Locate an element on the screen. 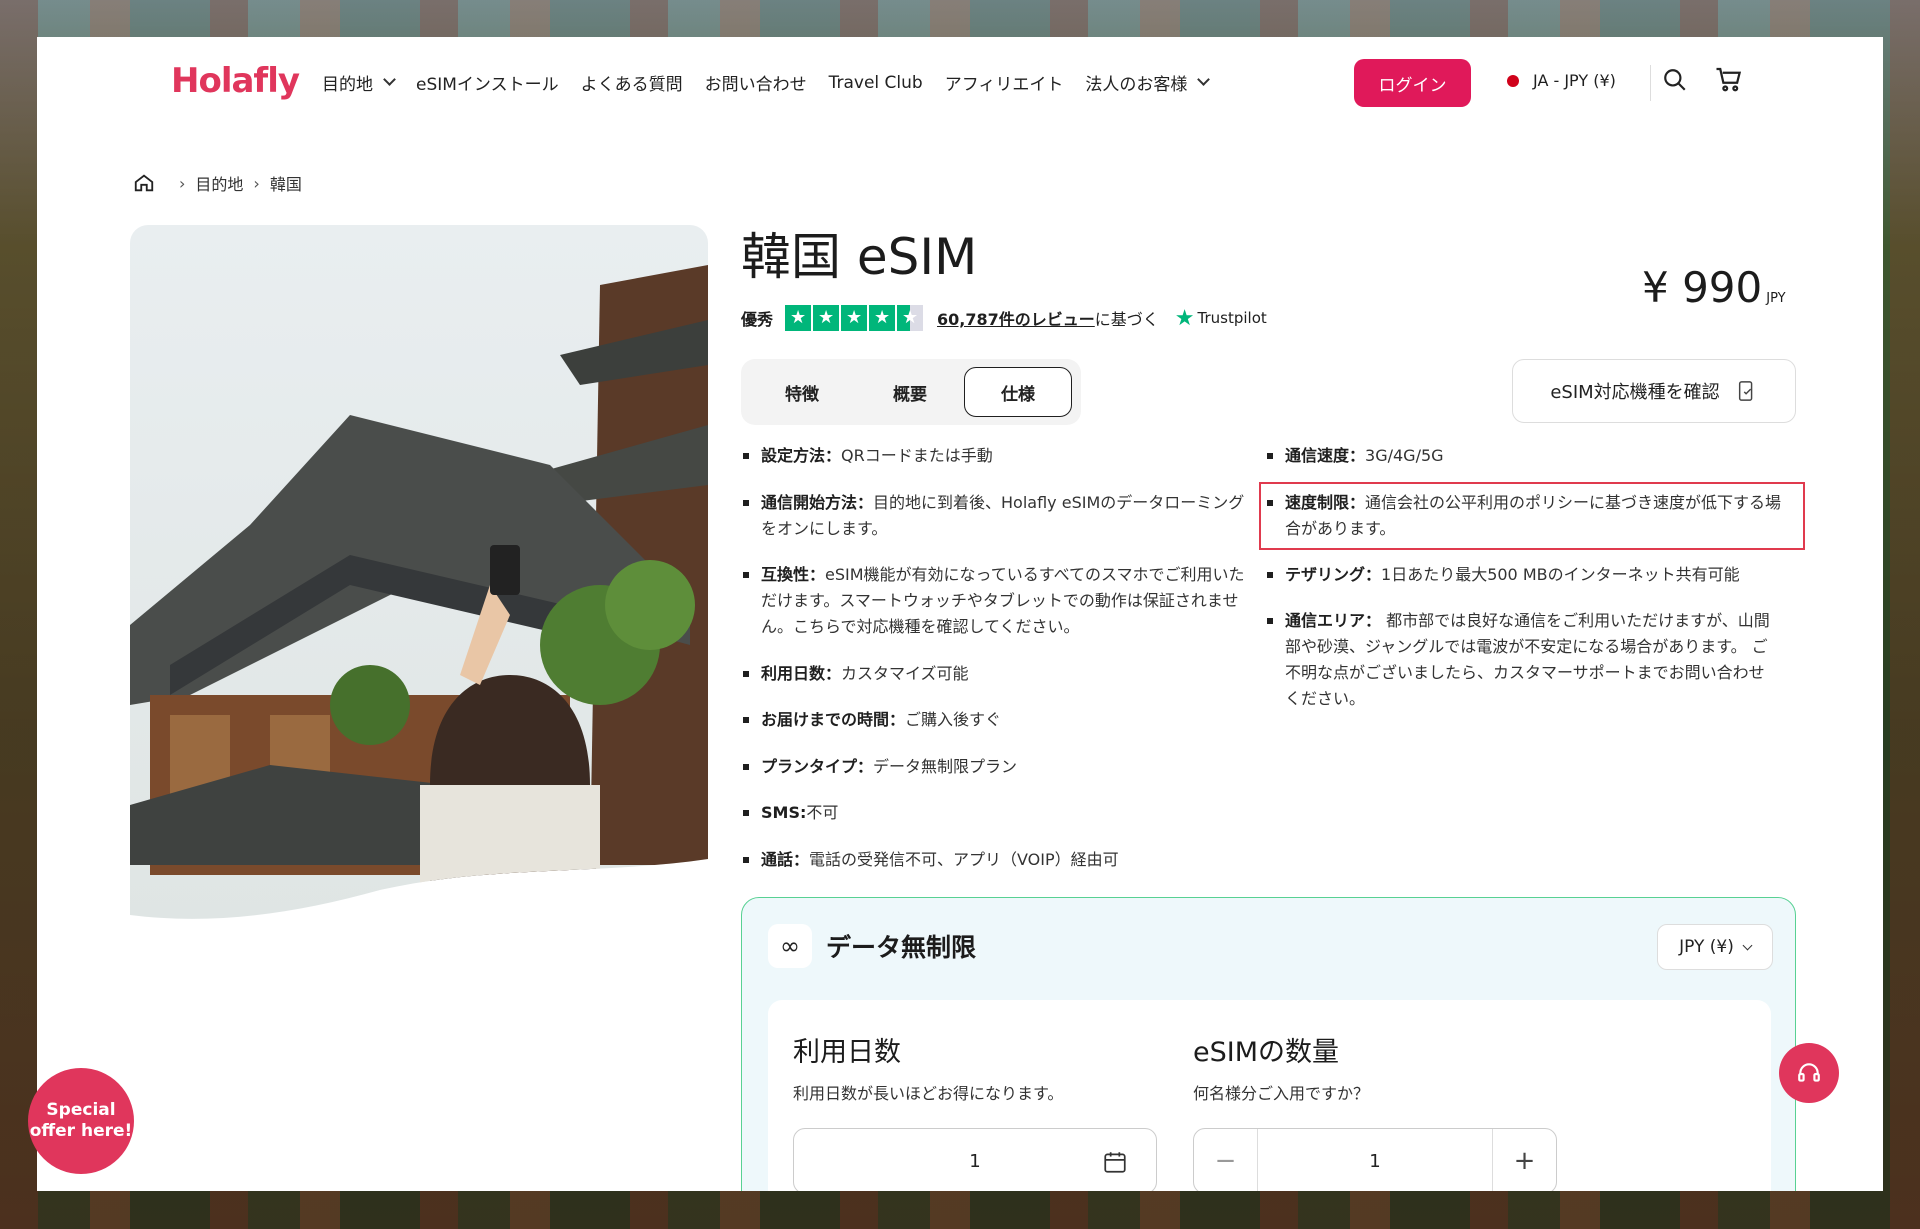  currency-select: JPY (¥) is located at coordinates (1715, 947).